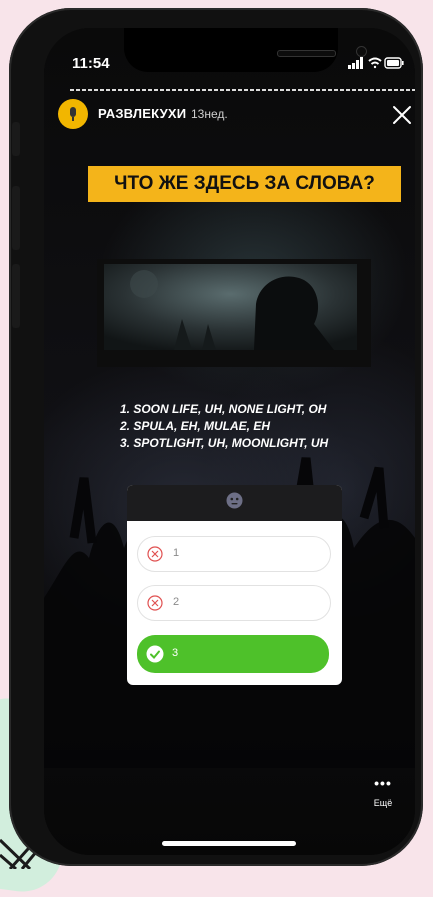 Image resolution: width=433 pixels, height=897 pixels. Describe the element at coordinates (155, 654) in the screenshot. I see `check-circle-icon` at that location.